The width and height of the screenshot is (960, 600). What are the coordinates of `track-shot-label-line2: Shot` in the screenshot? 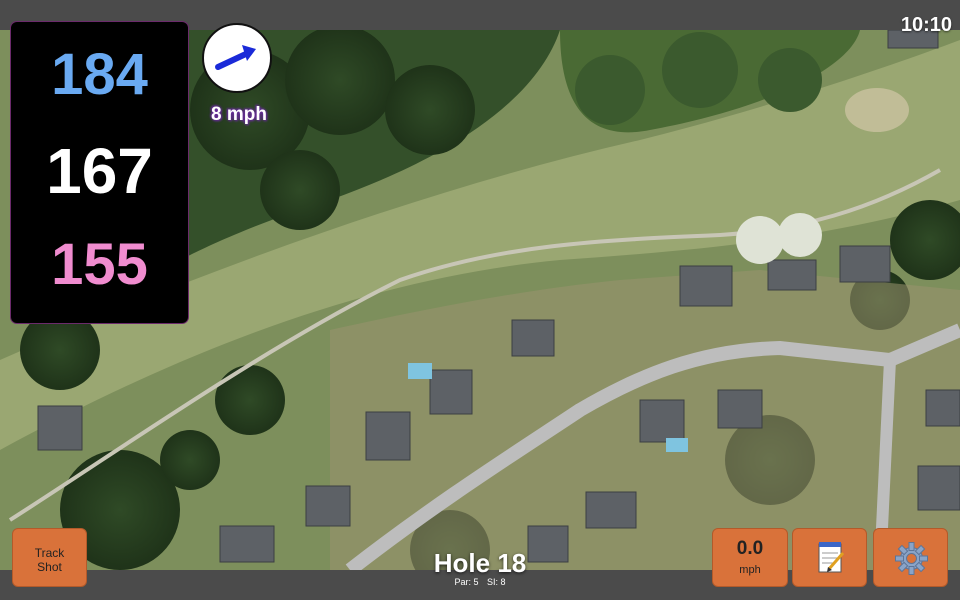 It's located at (49, 567).